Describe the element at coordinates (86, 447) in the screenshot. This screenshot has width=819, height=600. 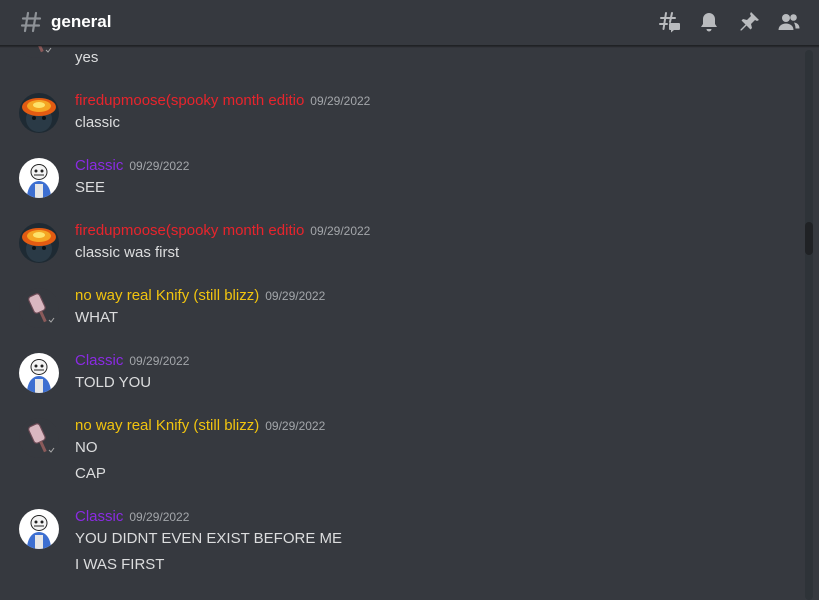
I see `message-text: NO` at that location.